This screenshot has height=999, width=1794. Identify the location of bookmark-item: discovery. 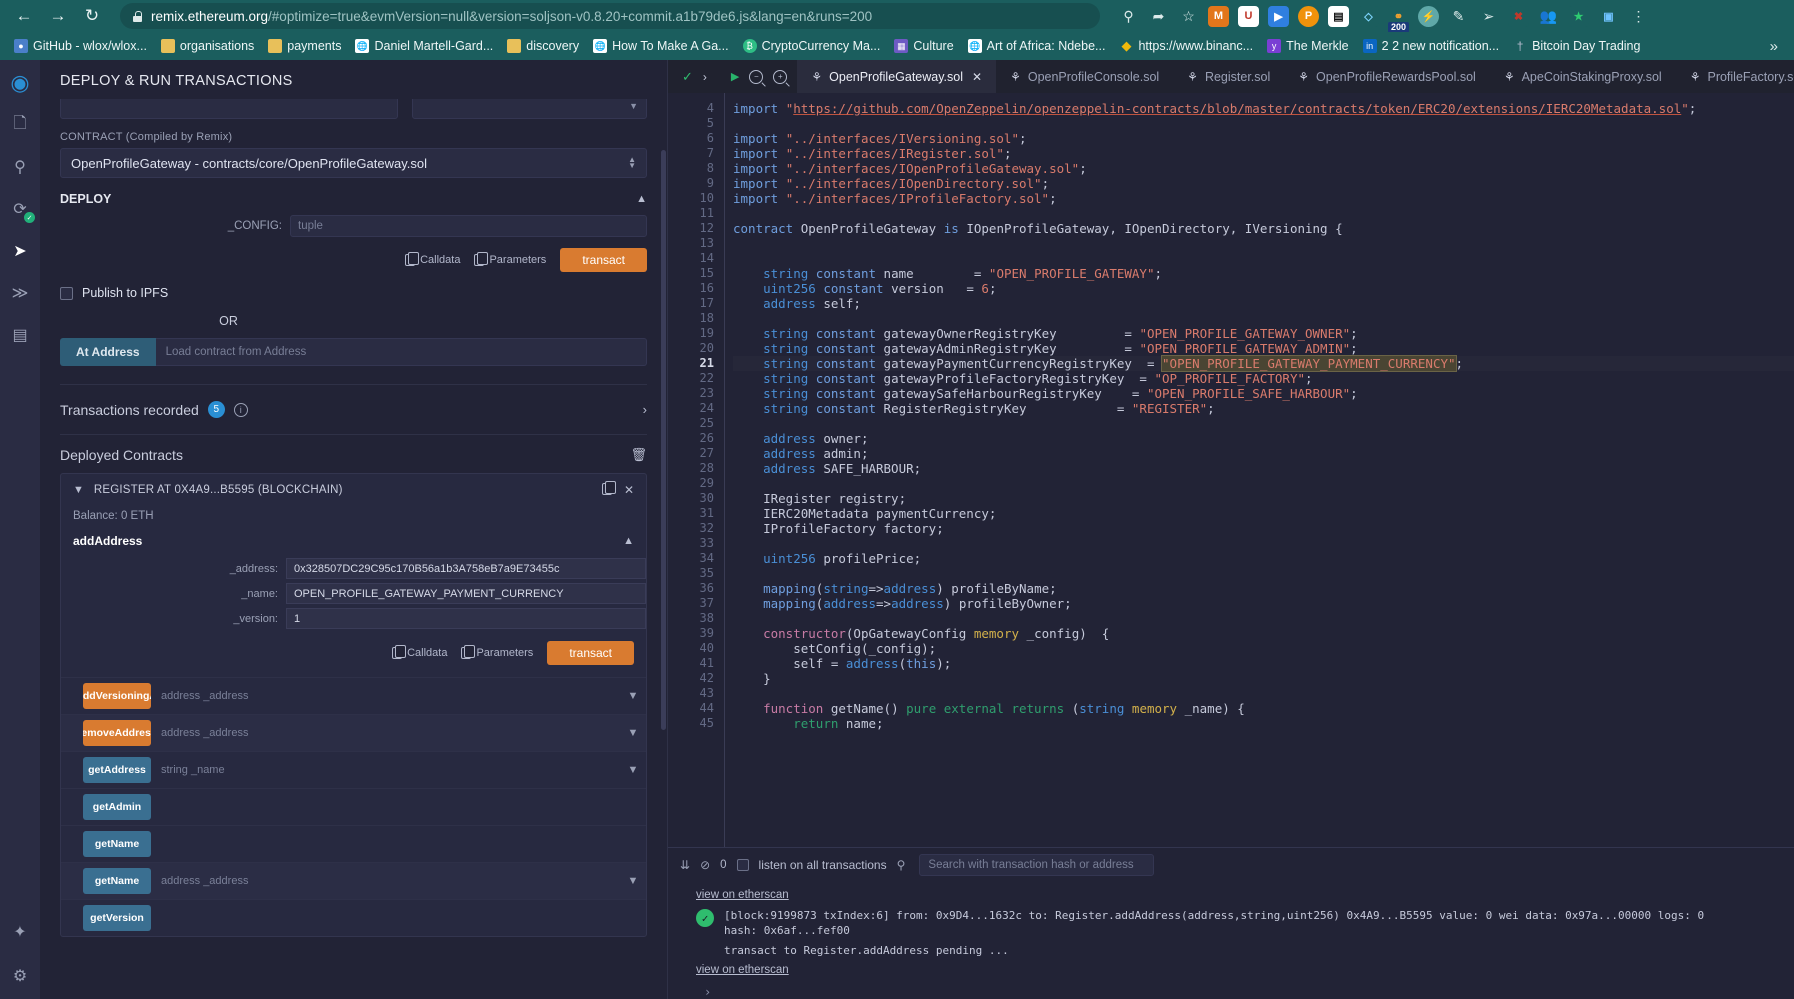
(543, 46).